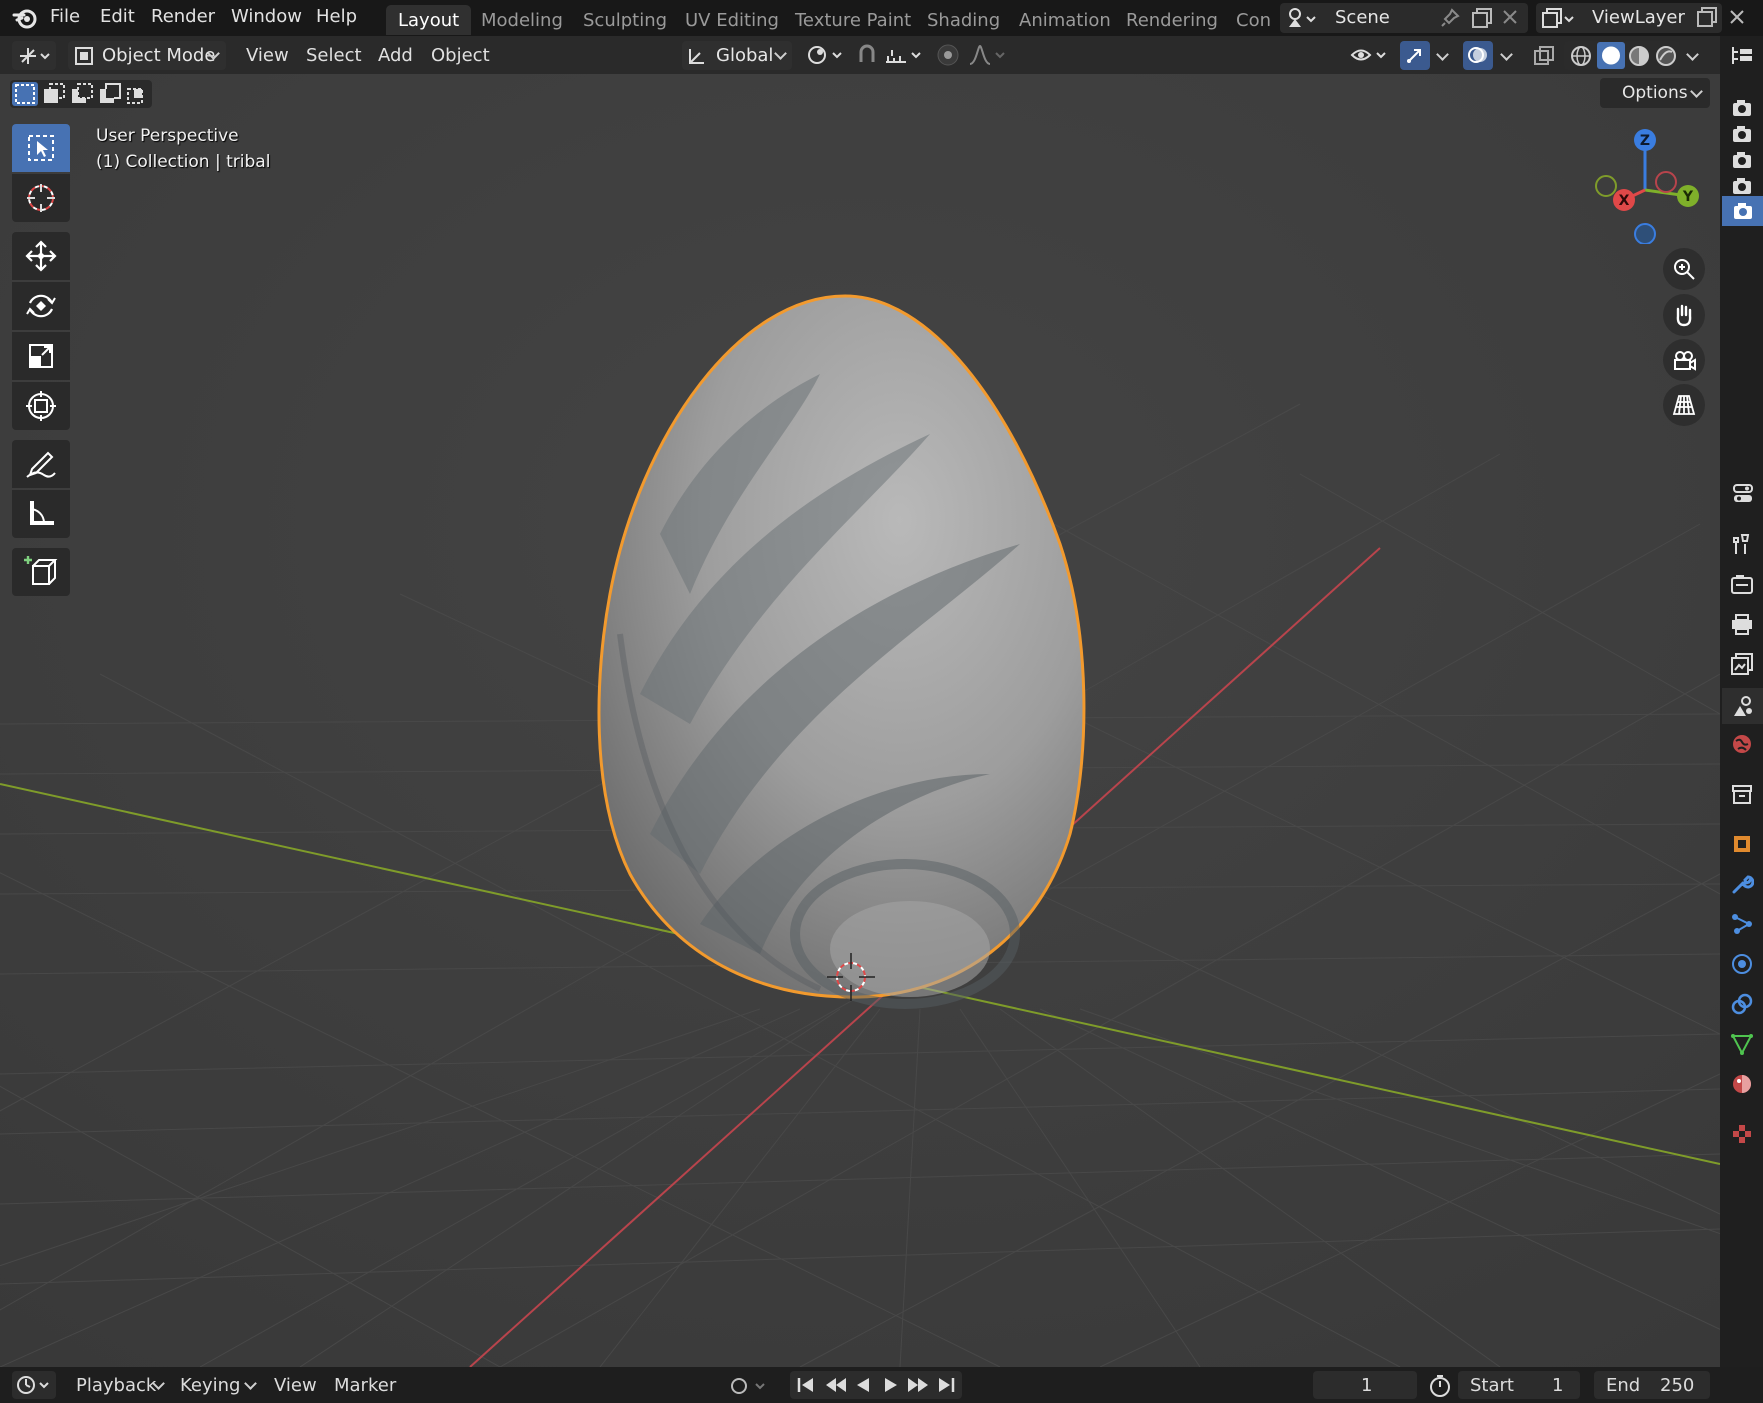 This screenshot has width=1763, height=1403. Describe the element at coordinates (460, 55) in the screenshot. I see `header-menu-object: Object` at that location.